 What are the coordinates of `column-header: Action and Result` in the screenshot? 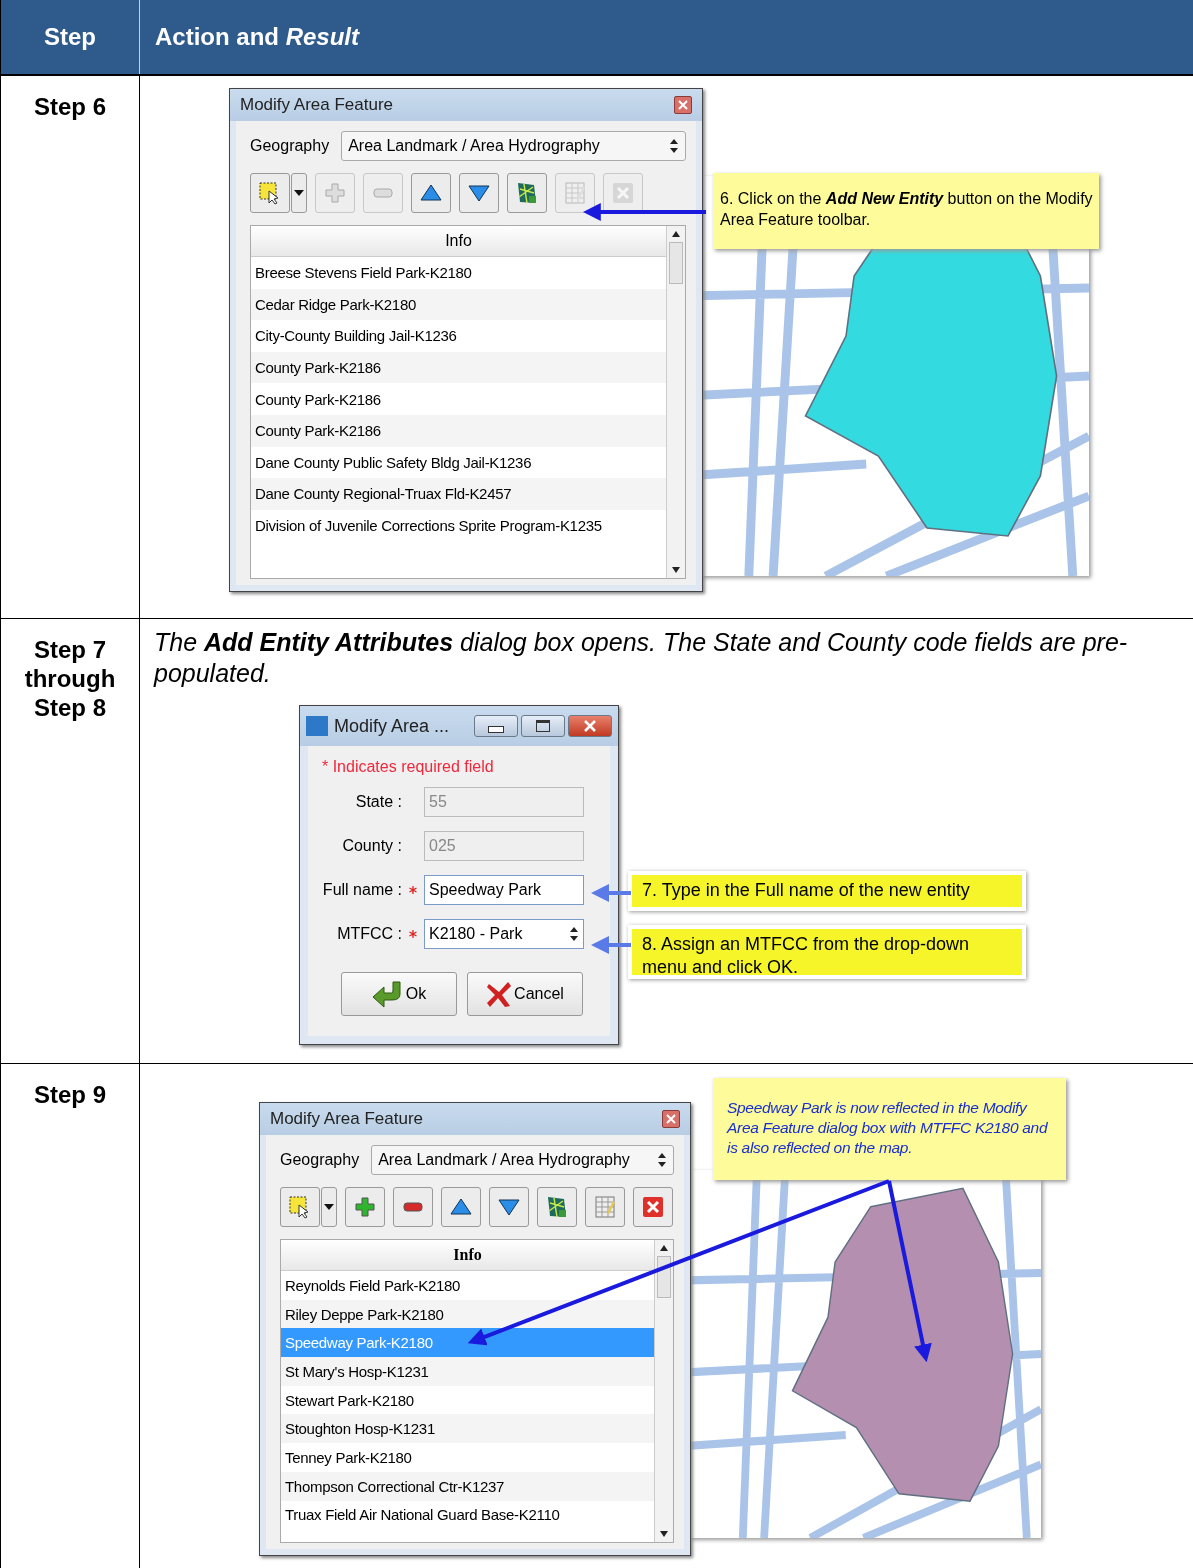 It's located at (257, 37).